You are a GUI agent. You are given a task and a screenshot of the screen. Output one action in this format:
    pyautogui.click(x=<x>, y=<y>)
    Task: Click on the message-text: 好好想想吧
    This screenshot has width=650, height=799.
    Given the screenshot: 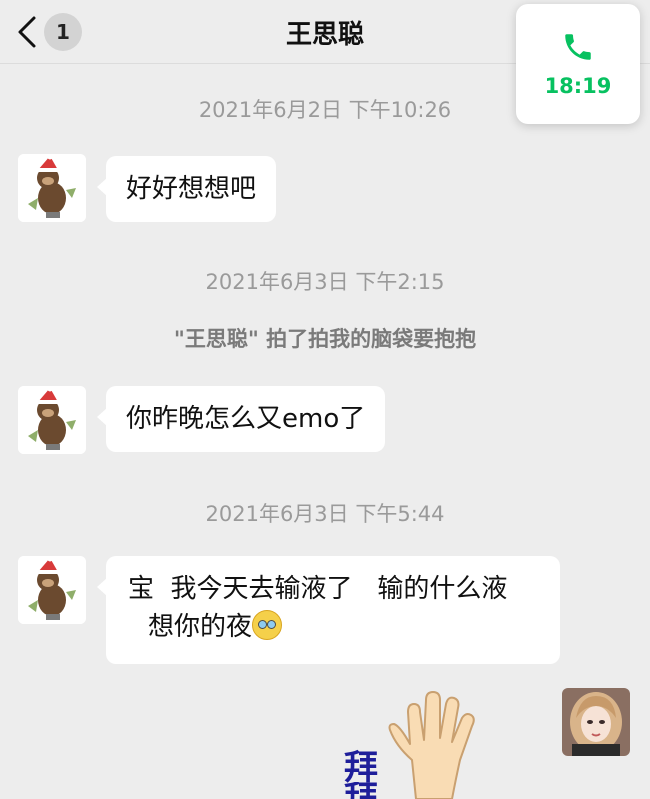 What is the action you would take?
    pyautogui.click(x=191, y=189)
    